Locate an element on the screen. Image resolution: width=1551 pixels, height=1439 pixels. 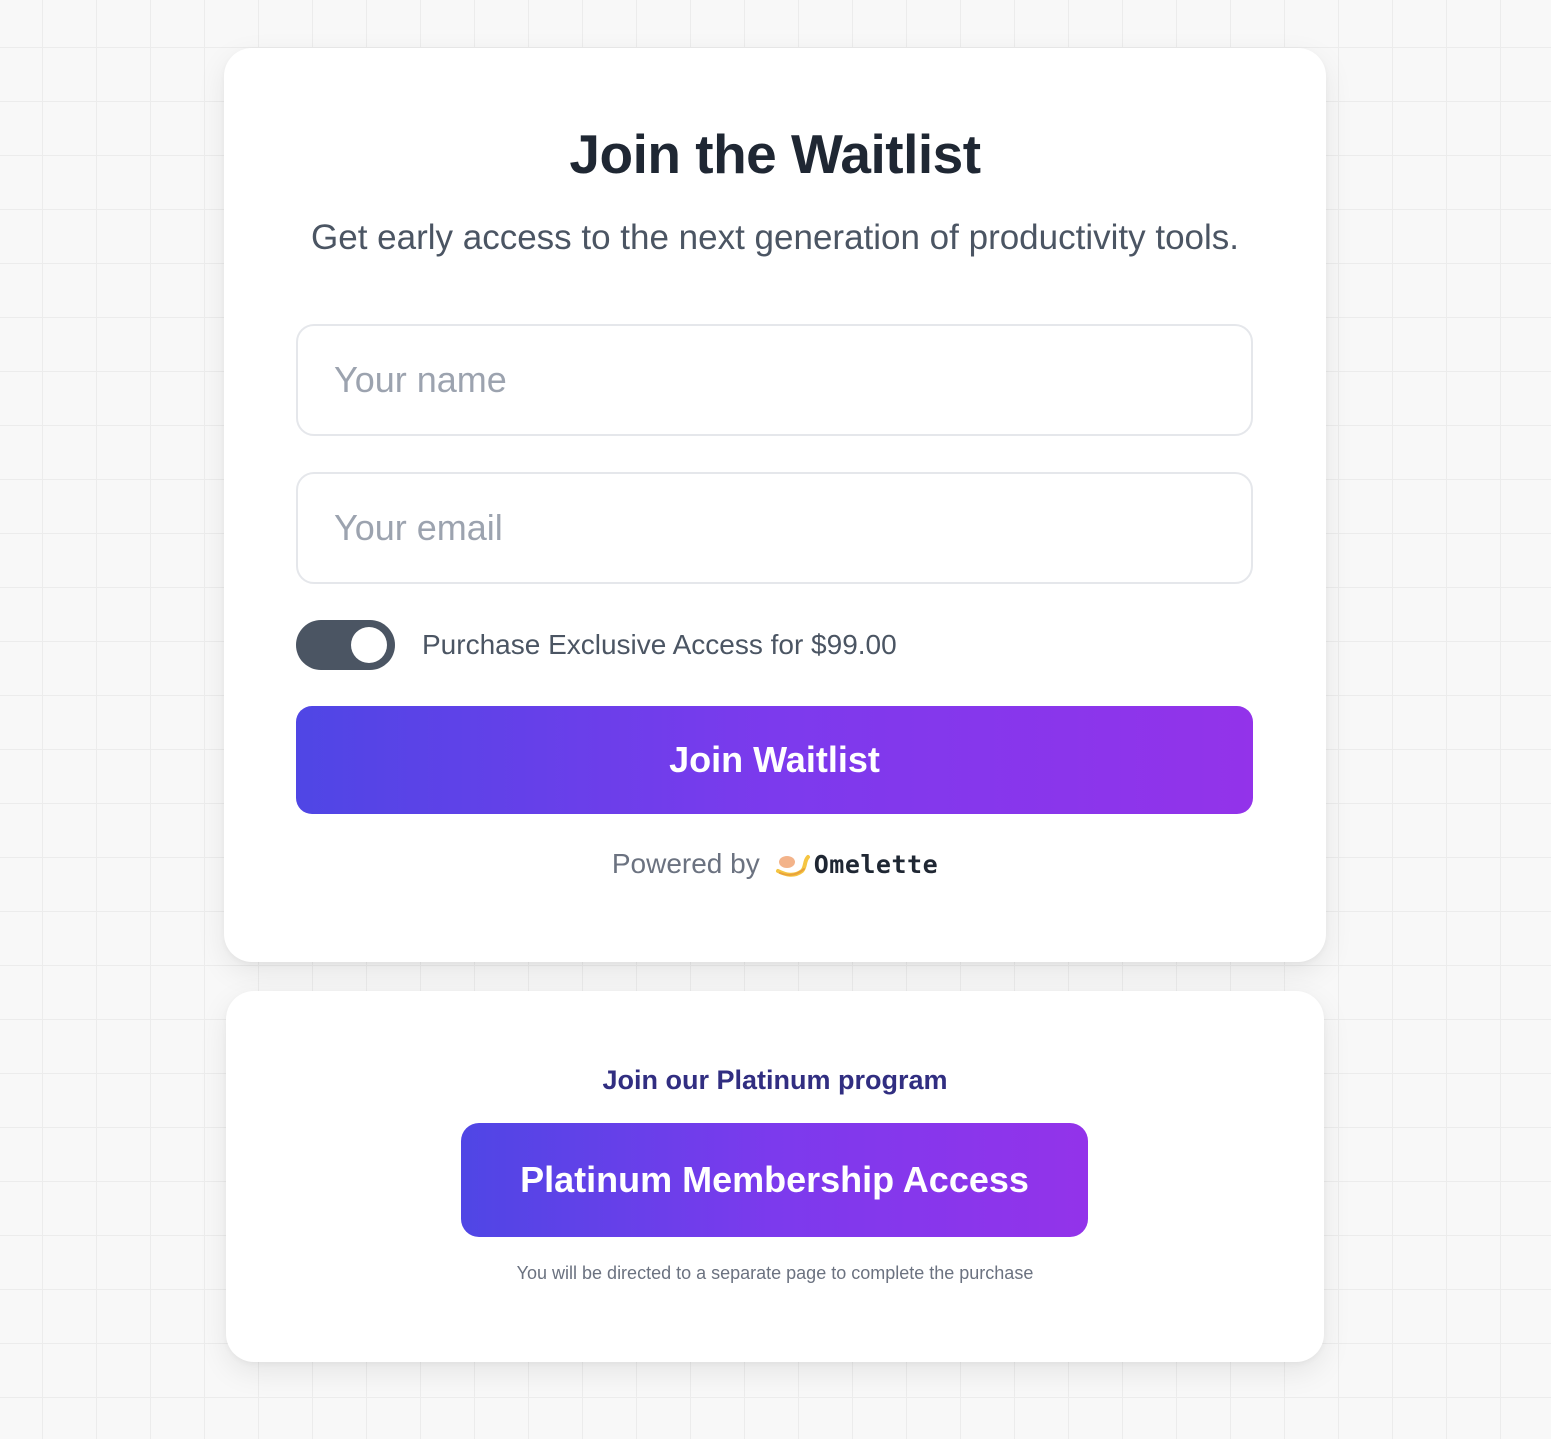
platinum-membership-button: Platinum Membership Access is located at coordinates (774, 1180).